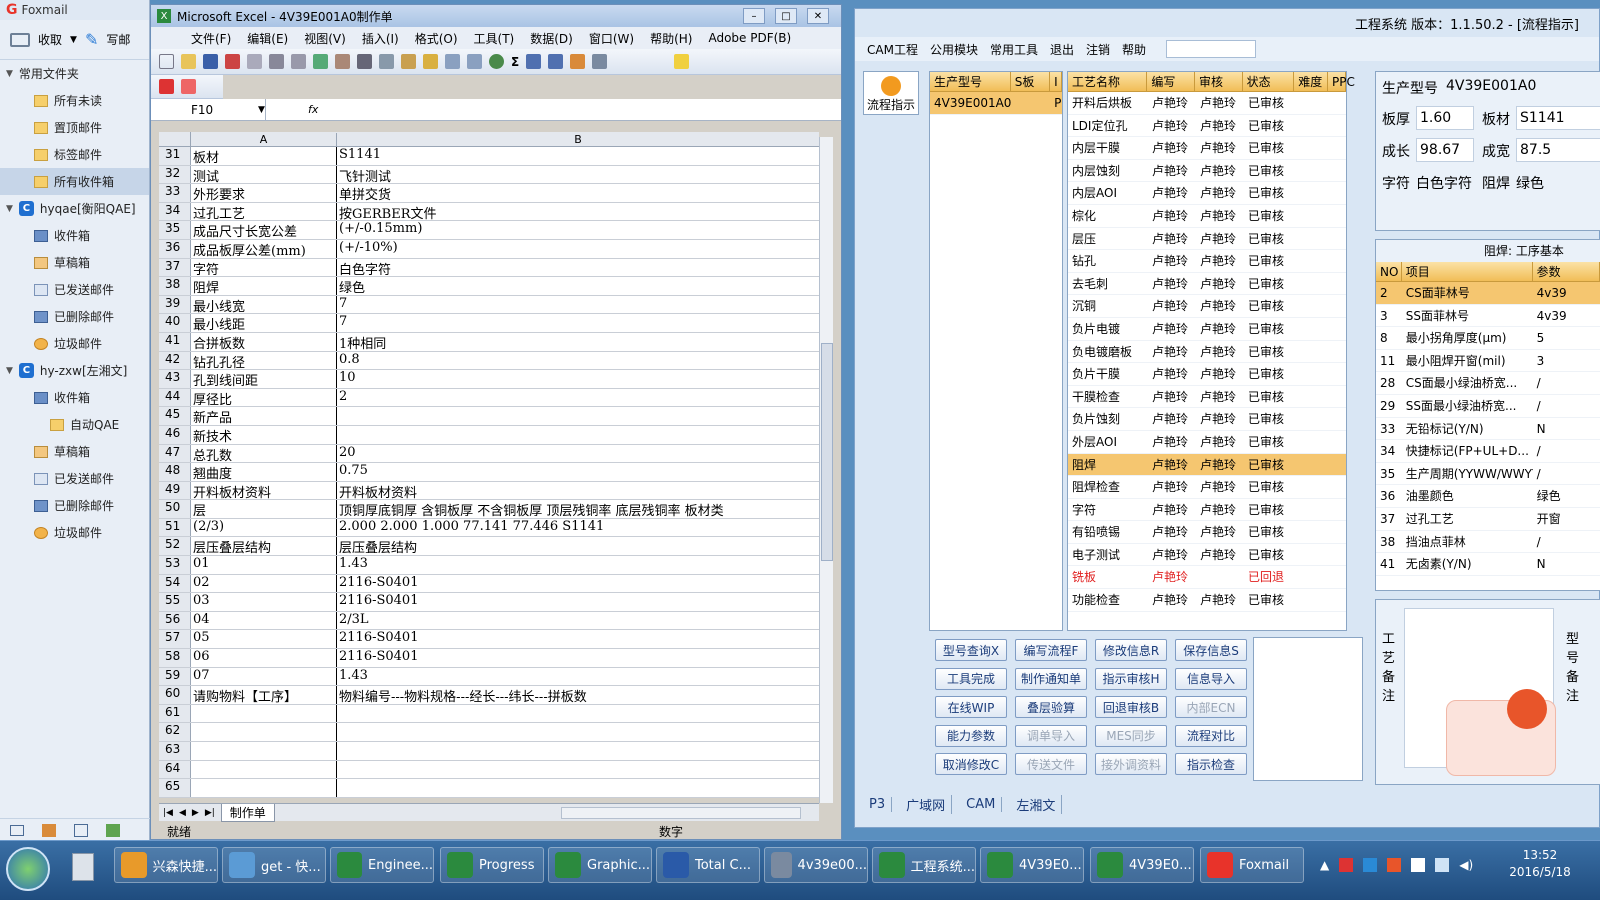  Describe the element at coordinates (74, 208) in the screenshot. I see `folder-group-1: ▼ Chyqae[衡阳QAE]` at that location.